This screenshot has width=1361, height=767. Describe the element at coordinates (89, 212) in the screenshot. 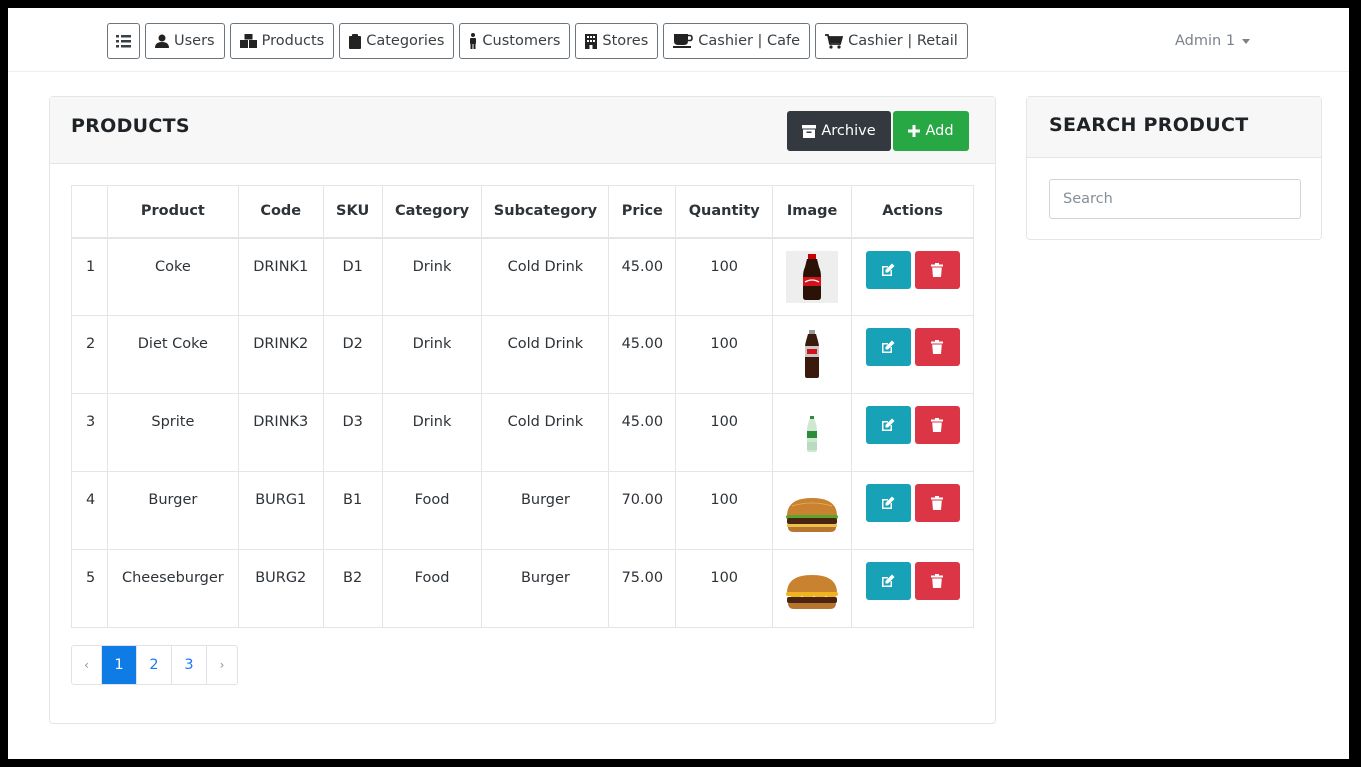

I see `col-header-index` at that location.